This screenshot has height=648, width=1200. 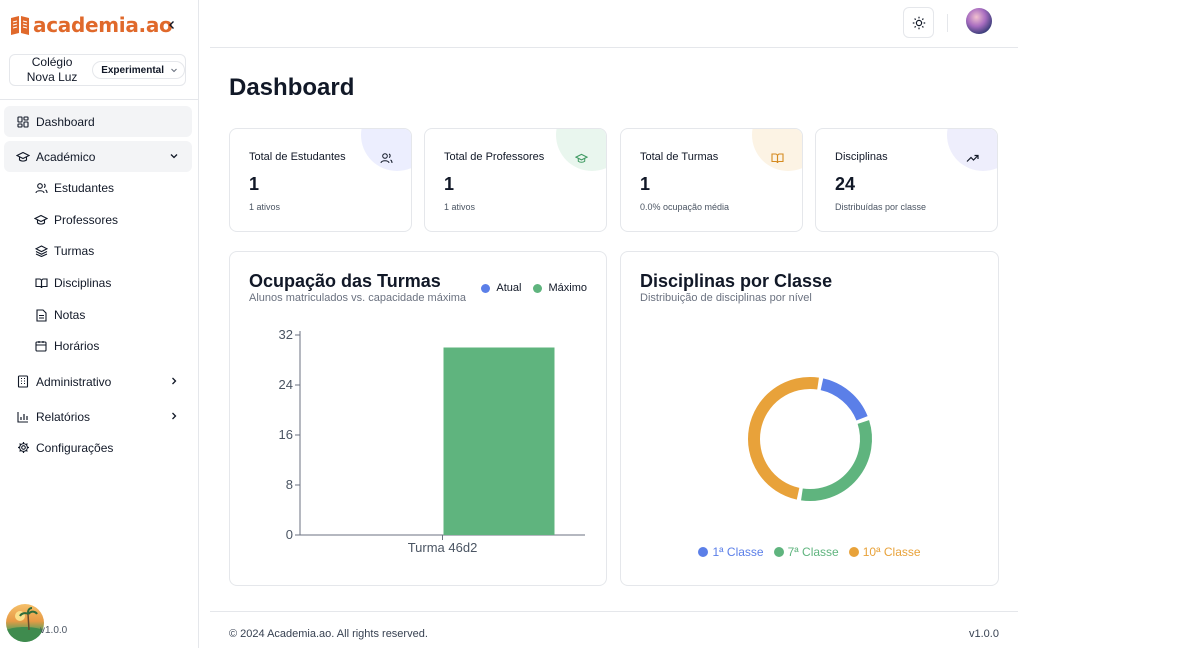 I want to click on sidebar-item-relatorios: Relatórios, so click(x=98, y=416).